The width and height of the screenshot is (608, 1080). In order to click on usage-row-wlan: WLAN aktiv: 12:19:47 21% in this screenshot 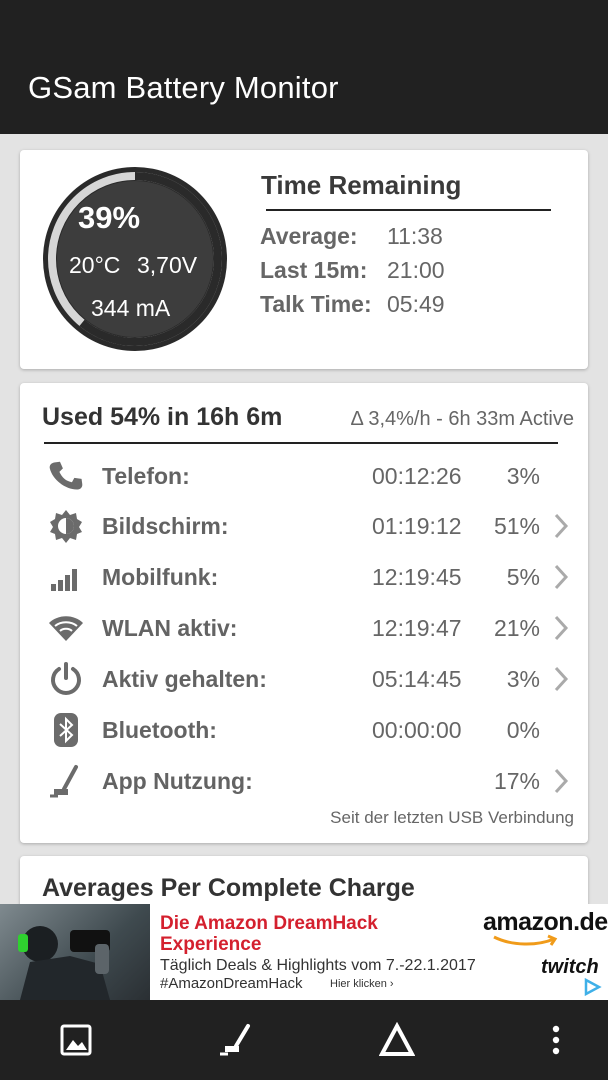, I will do `click(304, 628)`.